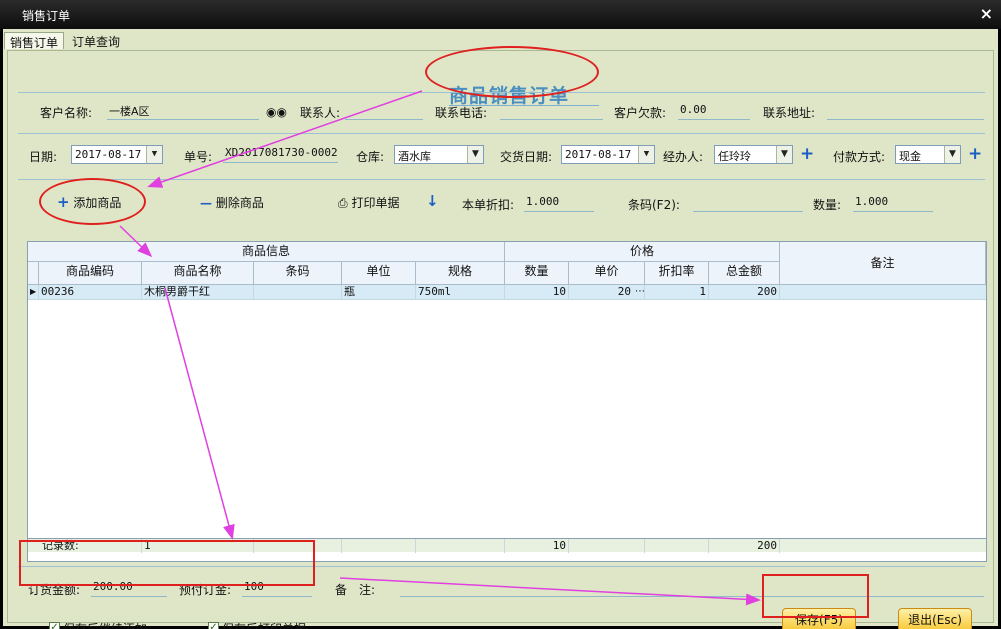 Image resolution: width=1001 pixels, height=629 pixels. What do you see at coordinates (108, 154) in the screenshot?
I see `date-value: 2017-08-17` at bounding box center [108, 154].